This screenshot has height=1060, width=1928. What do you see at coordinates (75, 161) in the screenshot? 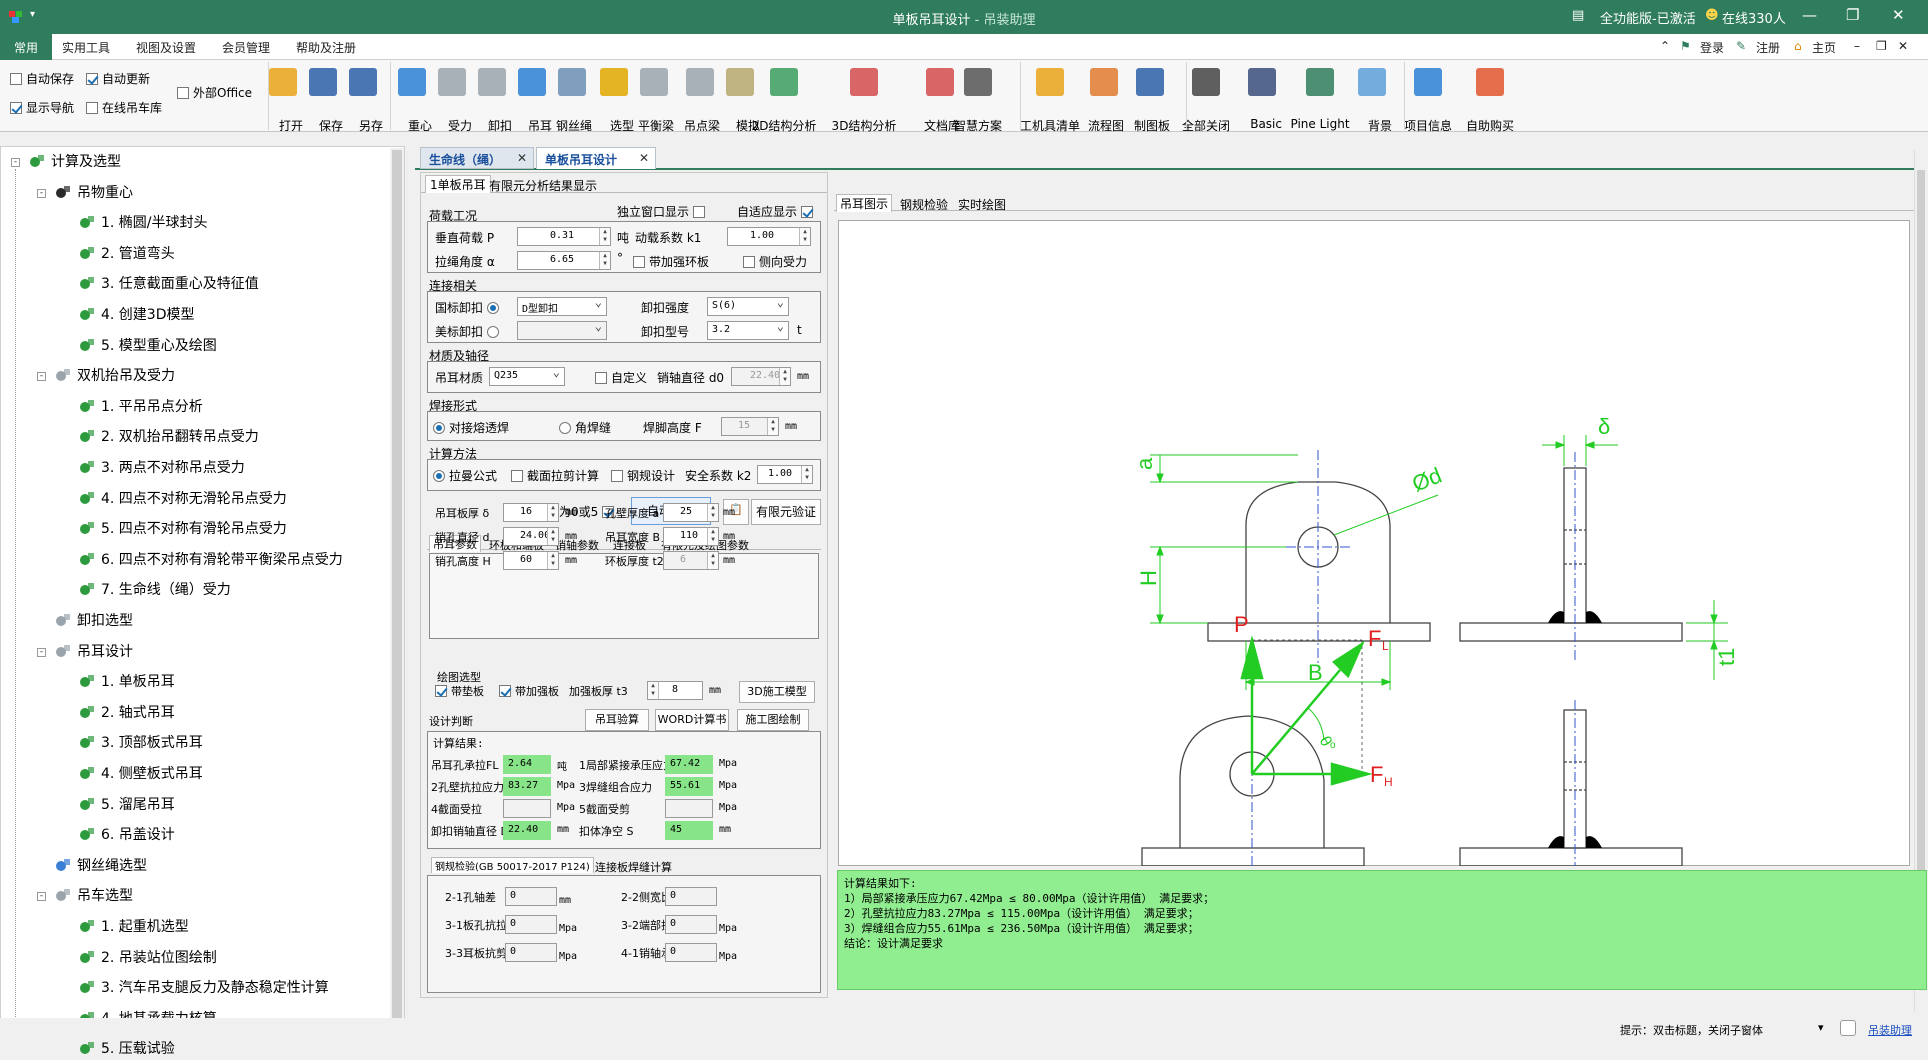
I see `tree-item: 计算及选型` at bounding box center [75, 161].